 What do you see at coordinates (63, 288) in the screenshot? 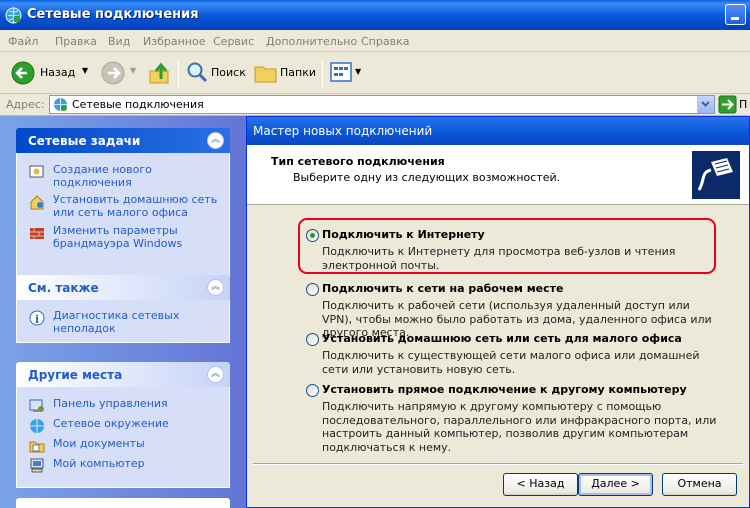
I see `see-also-title: См. также` at bounding box center [63, 288].